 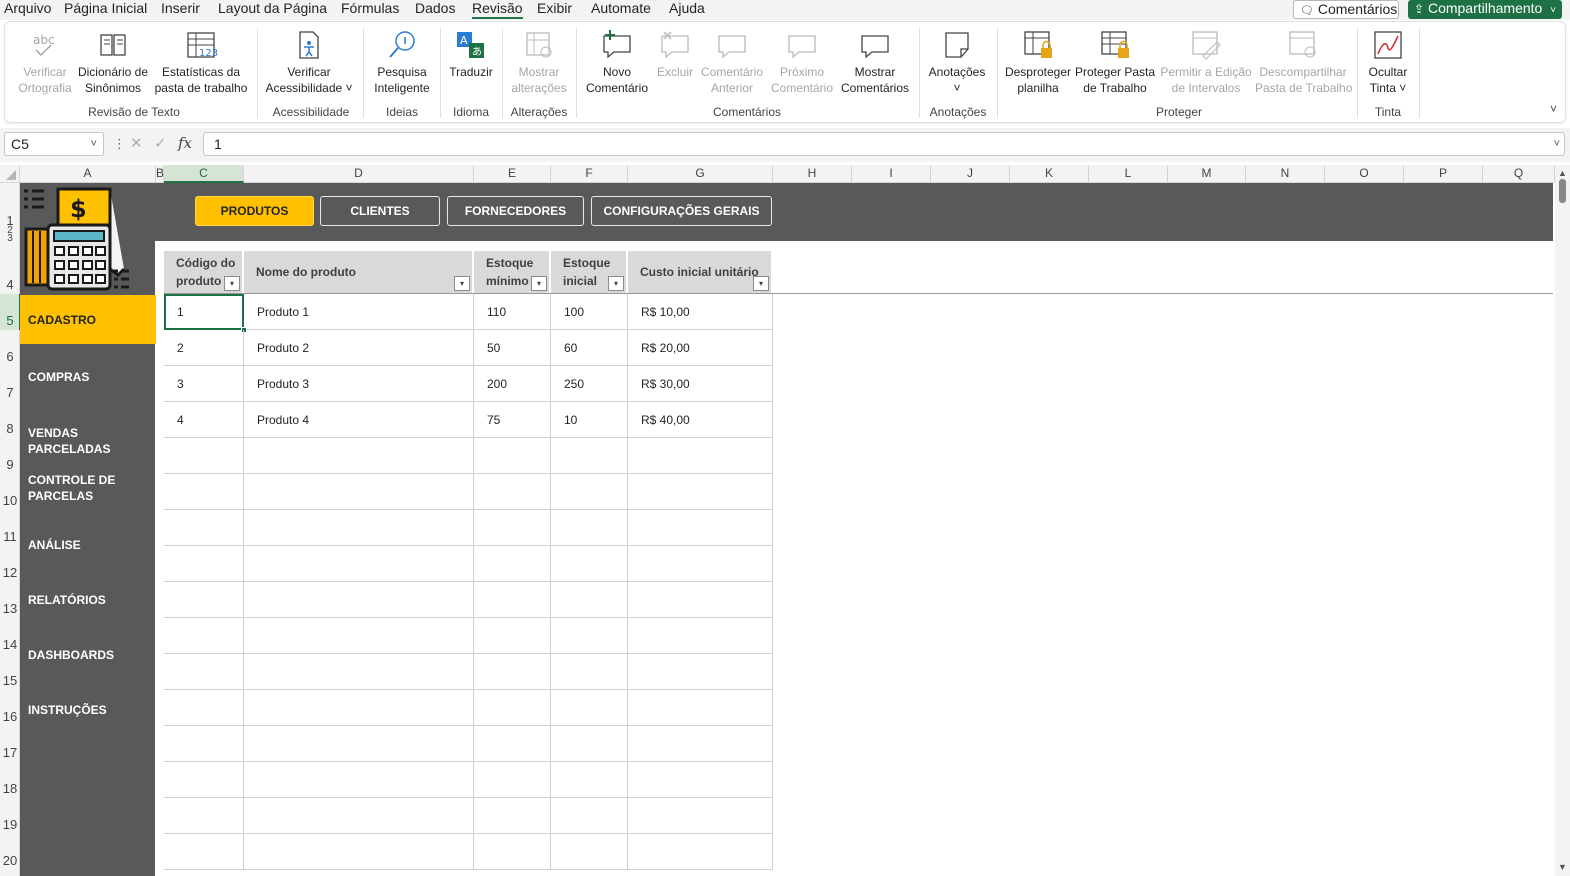 I want to click on header-estoque-inicial: Estoque inicial ▾, so click(x=589, y=272).